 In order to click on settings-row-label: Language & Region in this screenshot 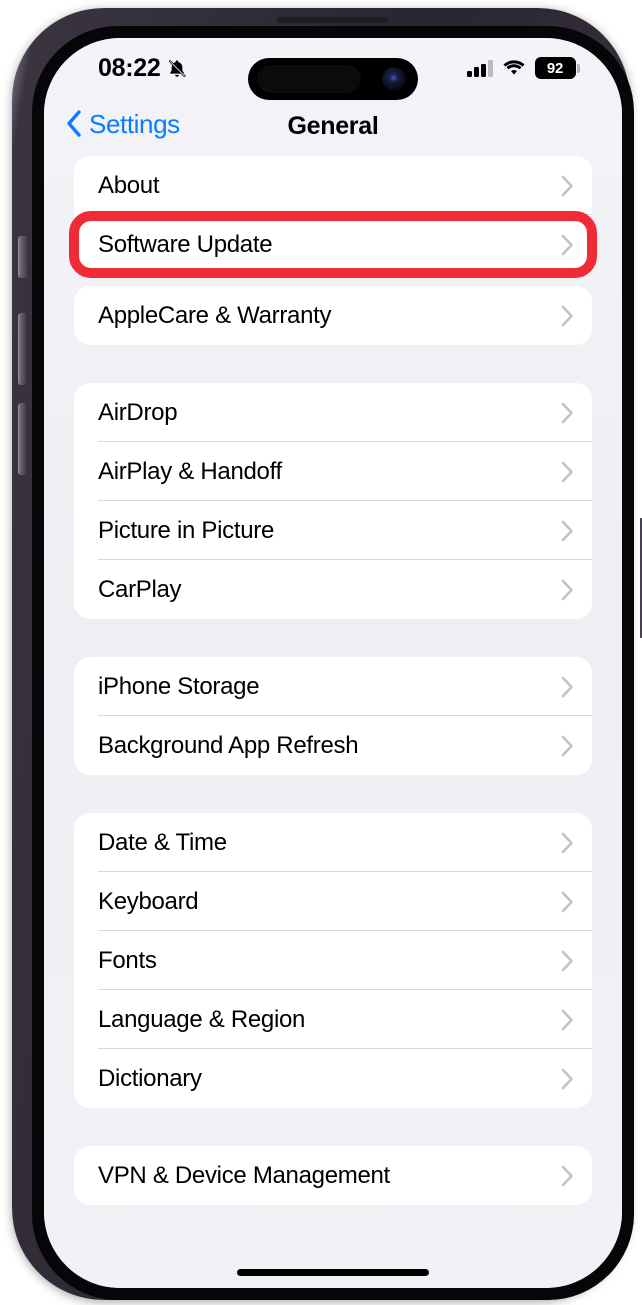, I will do `click(202, 1019)`.